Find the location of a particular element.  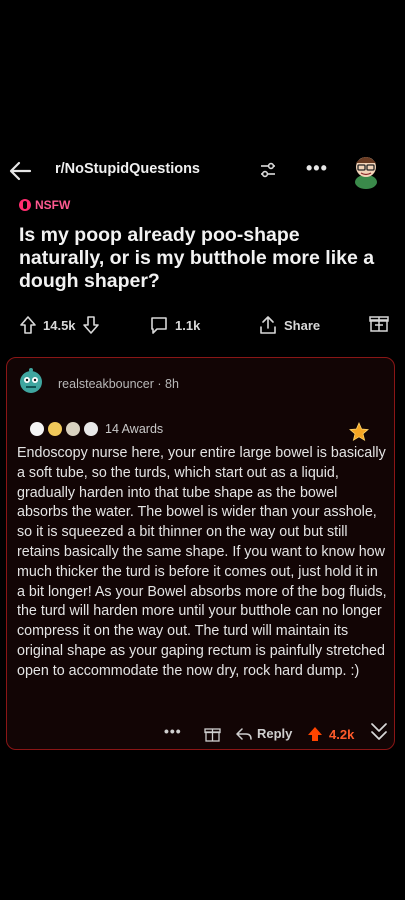

nsfw-tag: NSFW is located at coordinates (44, 205).